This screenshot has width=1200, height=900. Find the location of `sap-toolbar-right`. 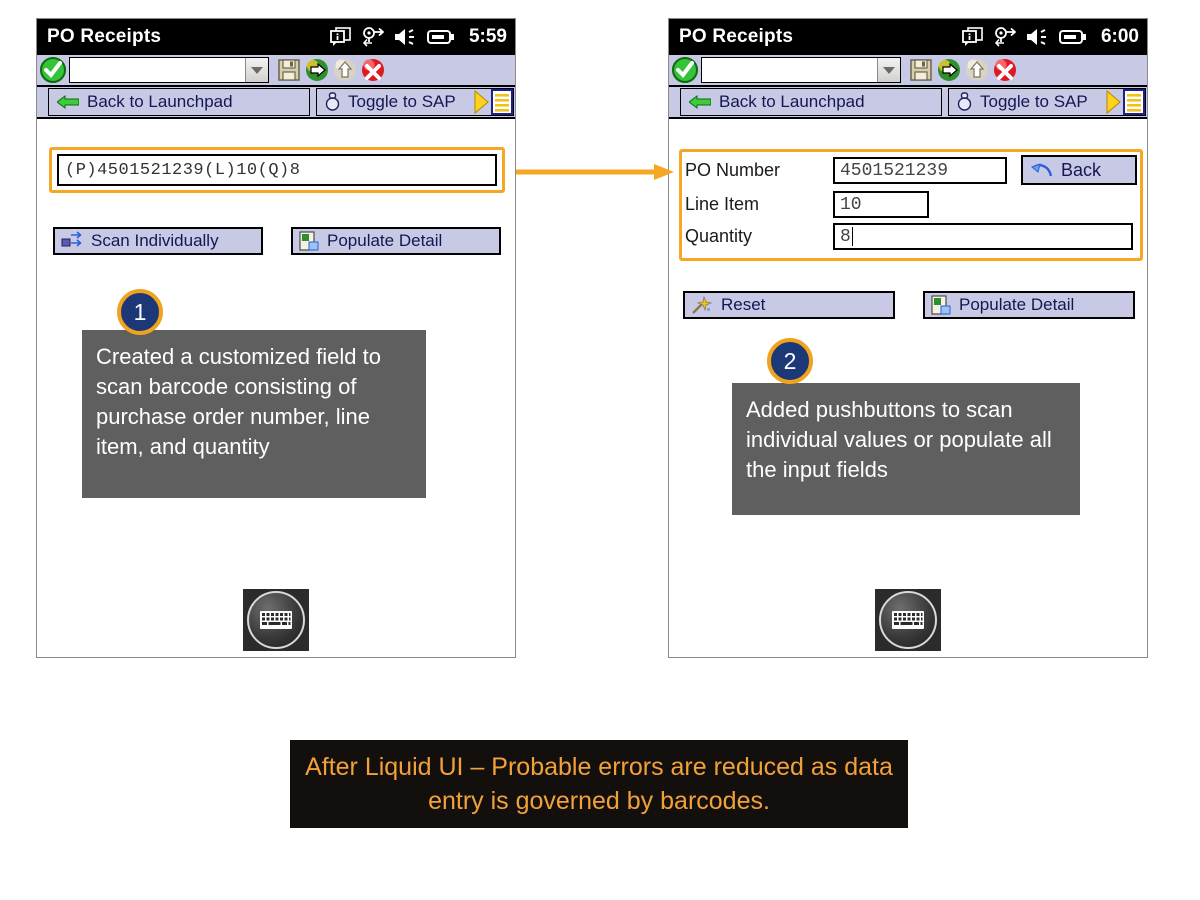

sap-toolbar-right is located at coordinates (908, 71).